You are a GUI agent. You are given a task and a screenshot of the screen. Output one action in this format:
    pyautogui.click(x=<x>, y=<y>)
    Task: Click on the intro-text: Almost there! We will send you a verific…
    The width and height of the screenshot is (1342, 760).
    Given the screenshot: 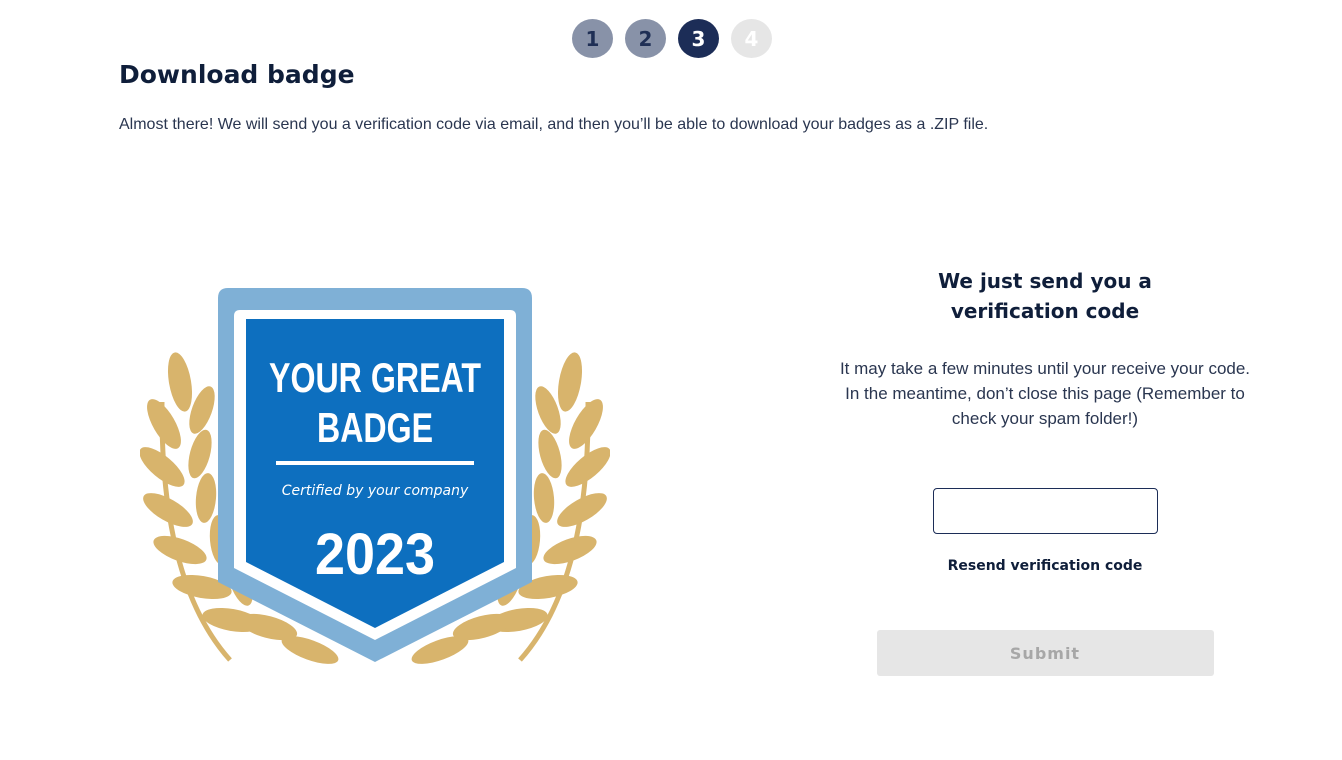 What is the action you would take?
    pyautogui.click(x=554, y=124)
    